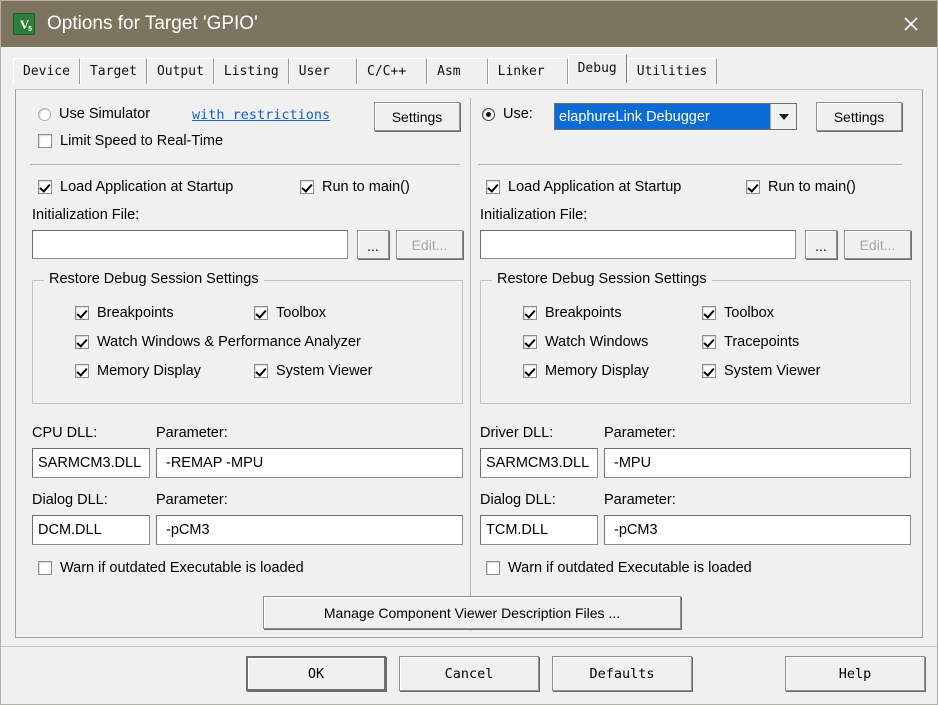  Describe the element at coordinates (622, 673) in the screenshot. I see `defaults-button: Defaults` at that location.